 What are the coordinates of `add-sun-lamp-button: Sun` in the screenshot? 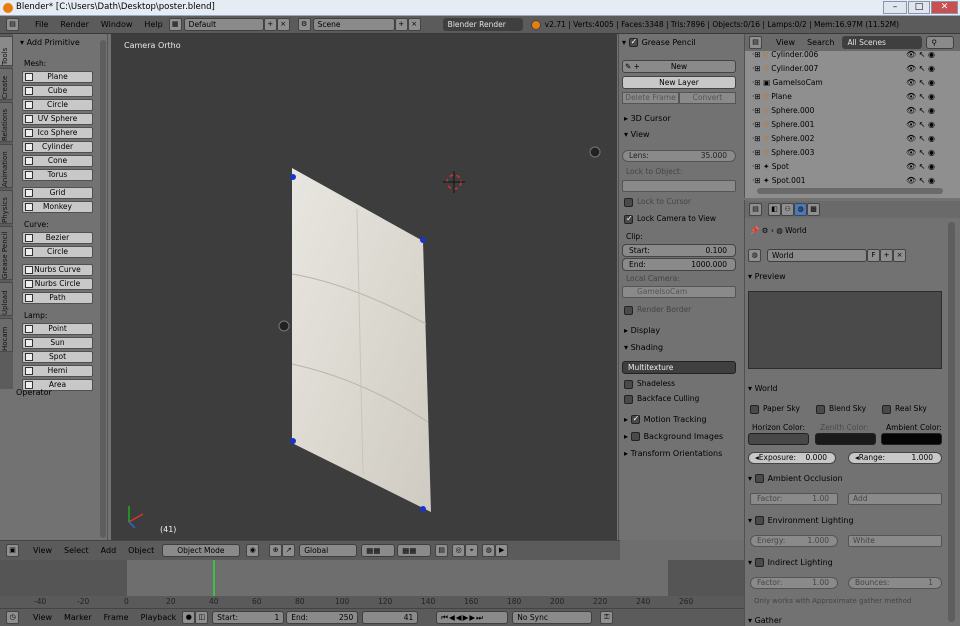 It's located at (57, 343).